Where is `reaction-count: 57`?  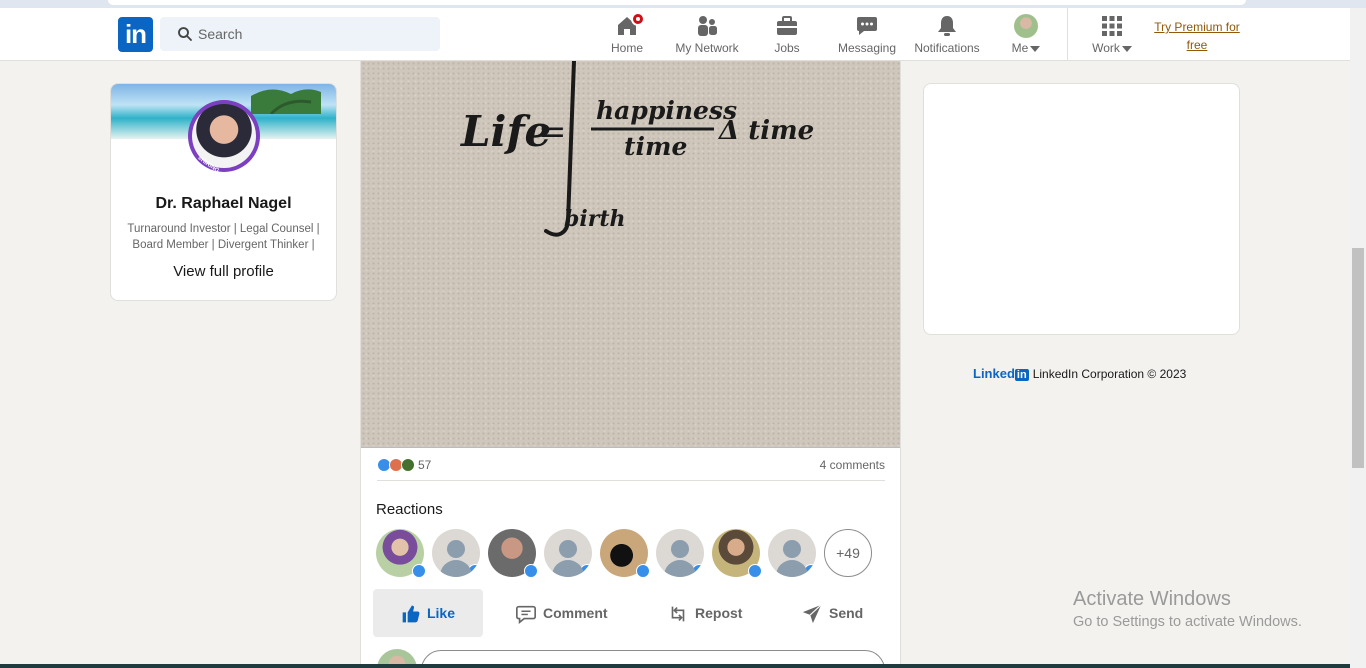
reaction-count: 57 is located at coordinates (424, 465).